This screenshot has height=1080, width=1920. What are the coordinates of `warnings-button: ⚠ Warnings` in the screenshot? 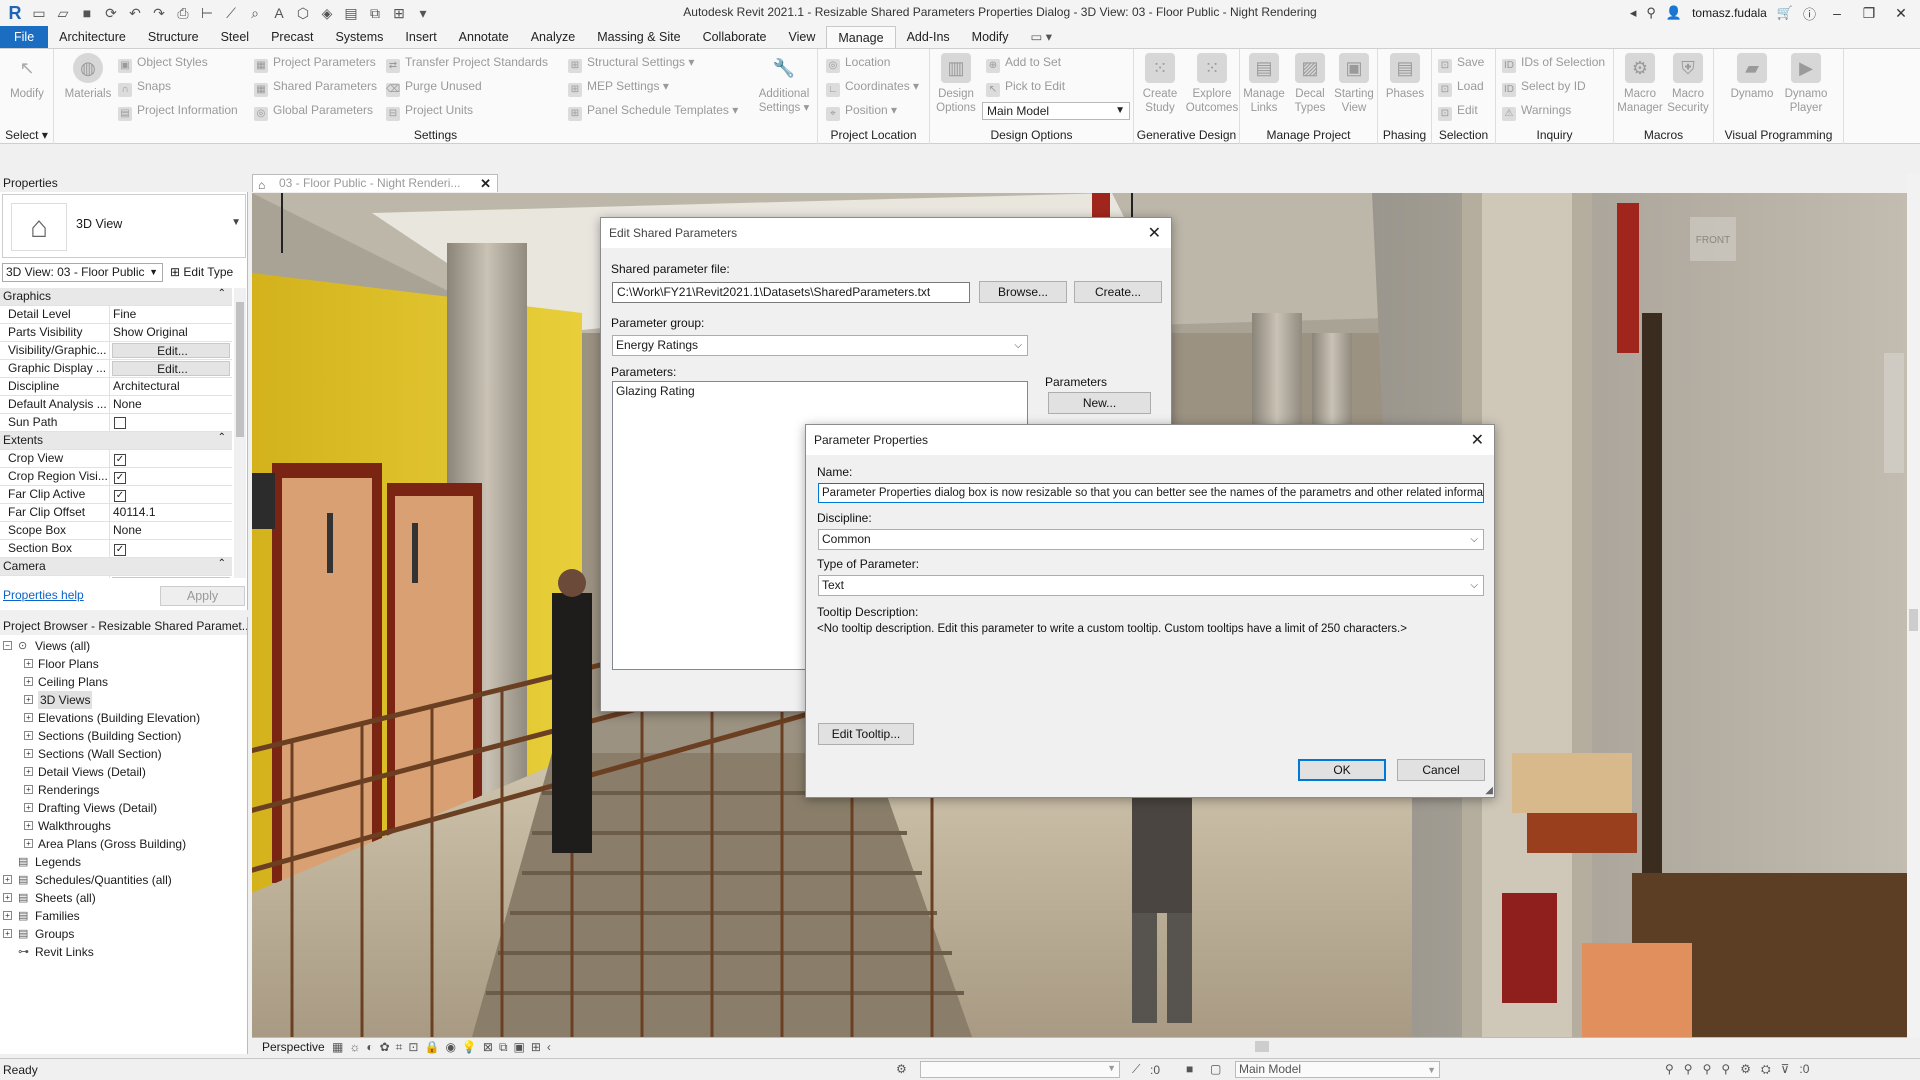 It's located at (1536, 112).